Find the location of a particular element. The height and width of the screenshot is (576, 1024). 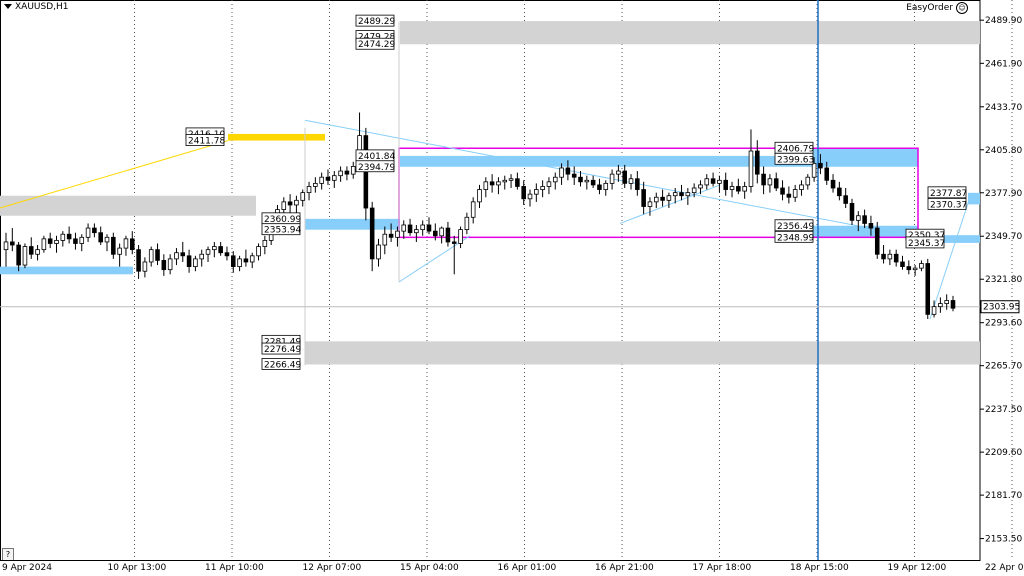

time-label: 12 Apr 07:00 is located at coordinates (332, 568).